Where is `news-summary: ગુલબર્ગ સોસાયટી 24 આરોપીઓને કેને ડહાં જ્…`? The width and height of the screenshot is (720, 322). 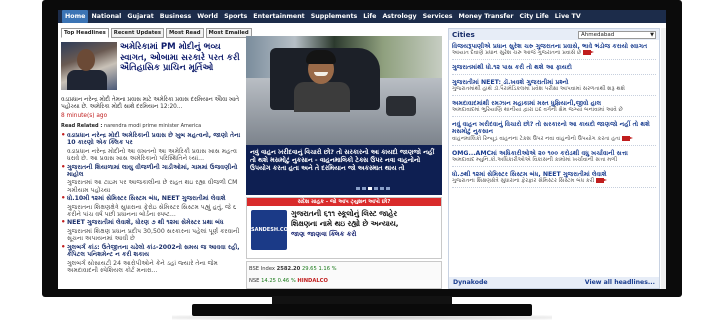
news-summary: ગુલબર્ગ સોસાયટી 24 આરોપીઓને કેને ડહાં જ્… is located at coordinates (142, 266).